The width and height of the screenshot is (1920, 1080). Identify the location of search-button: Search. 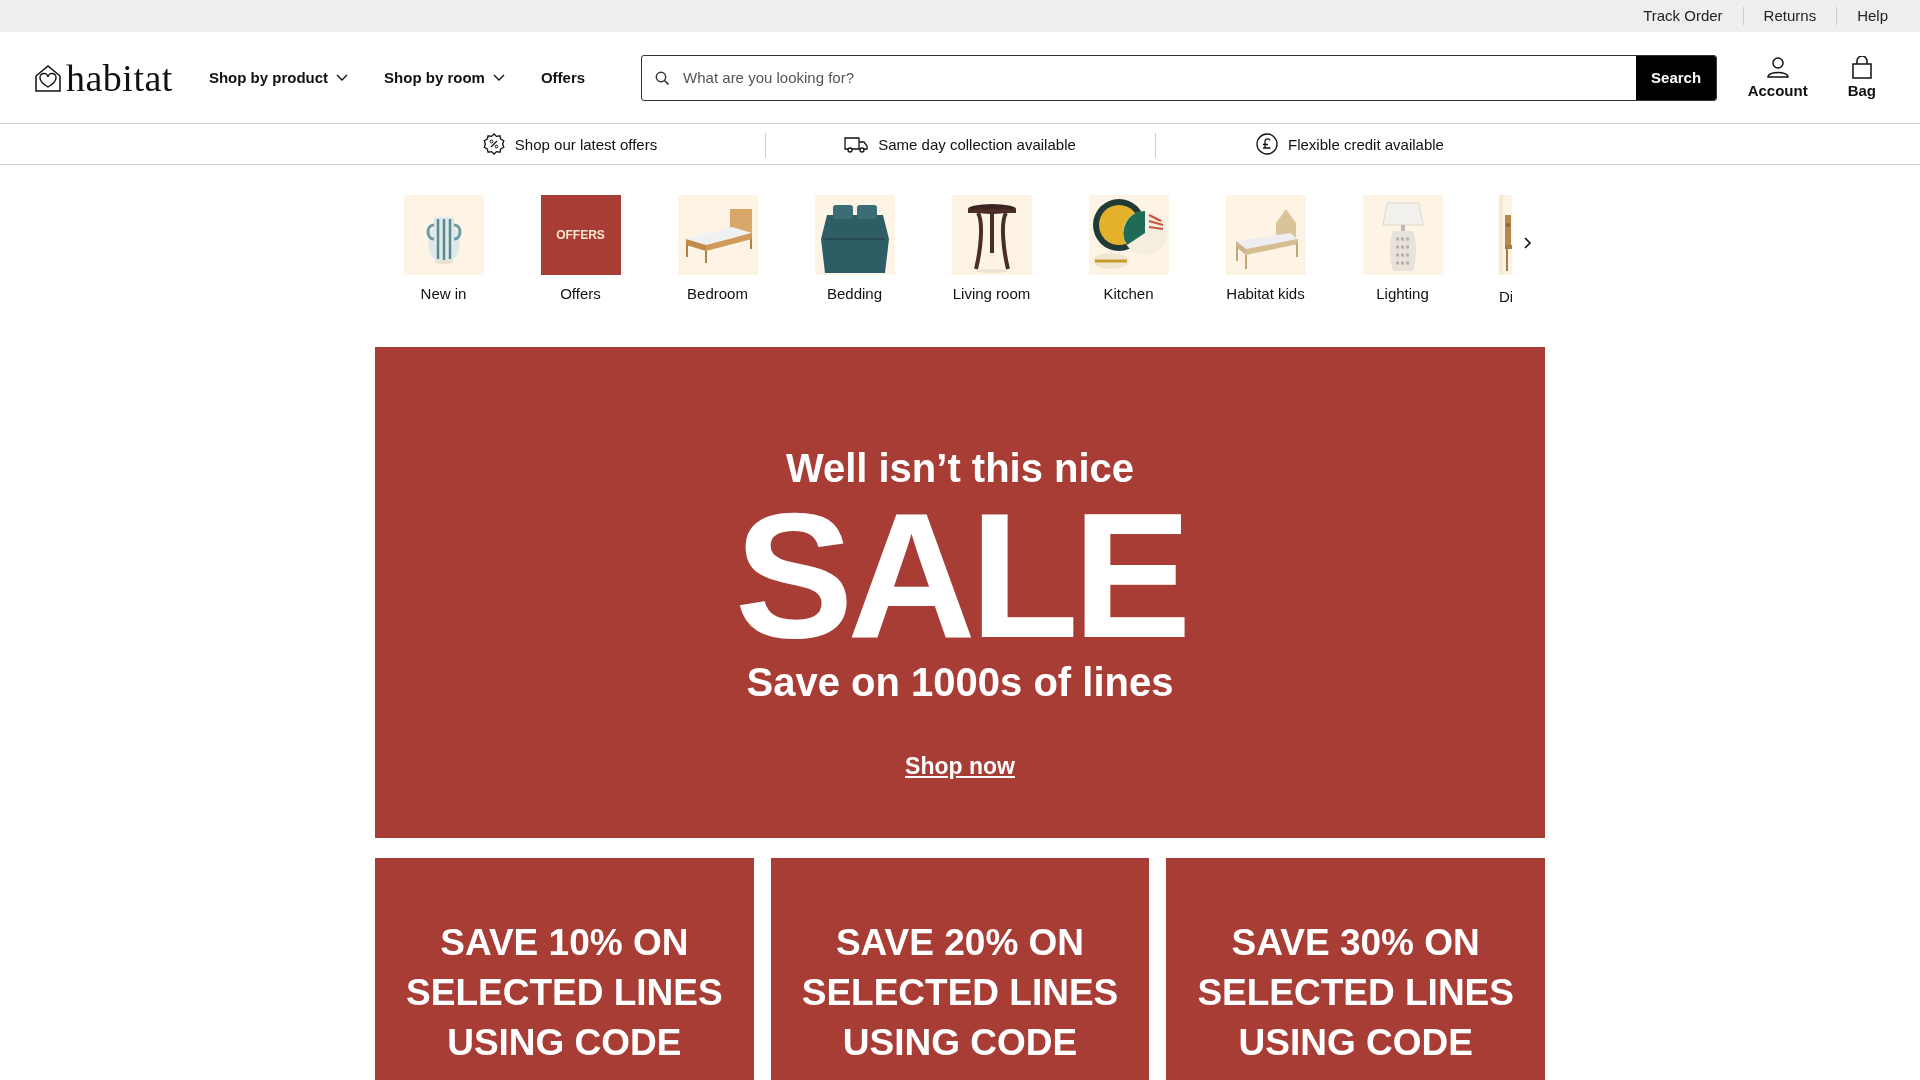
(1676, 77).